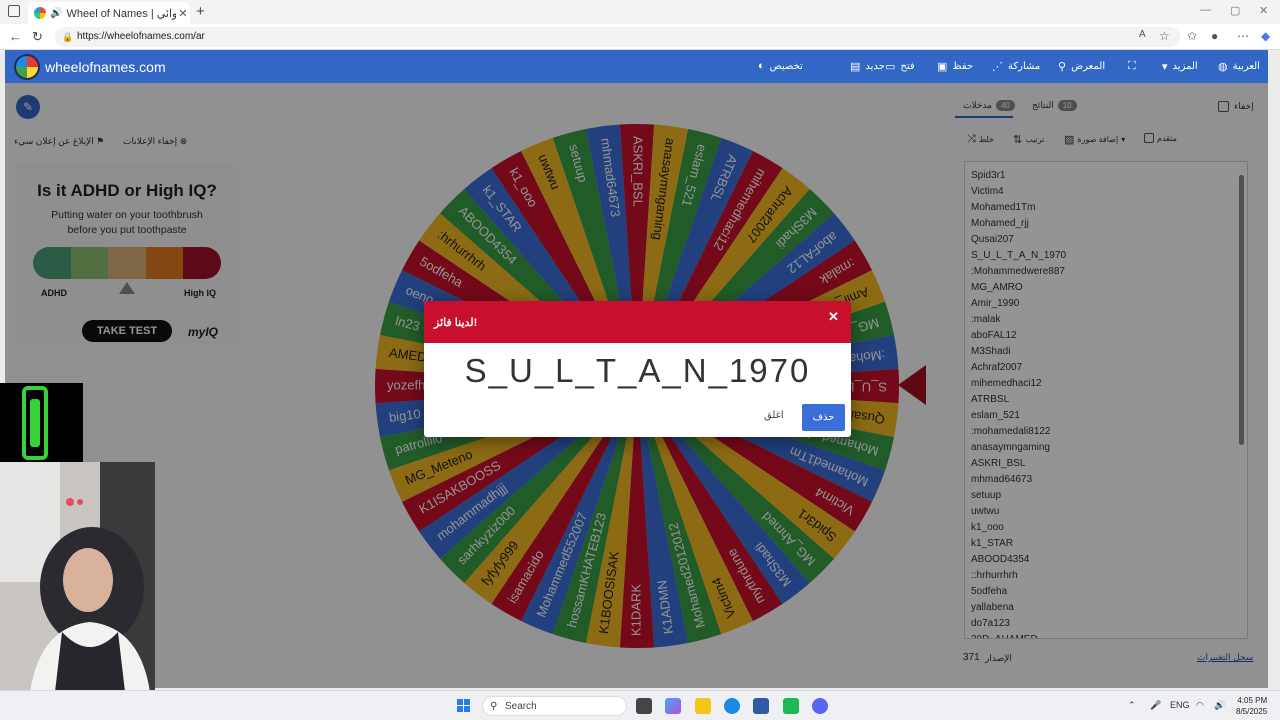  I want to click on winner-name: S_U_L_T_A_N_1970, so click(637, 370).